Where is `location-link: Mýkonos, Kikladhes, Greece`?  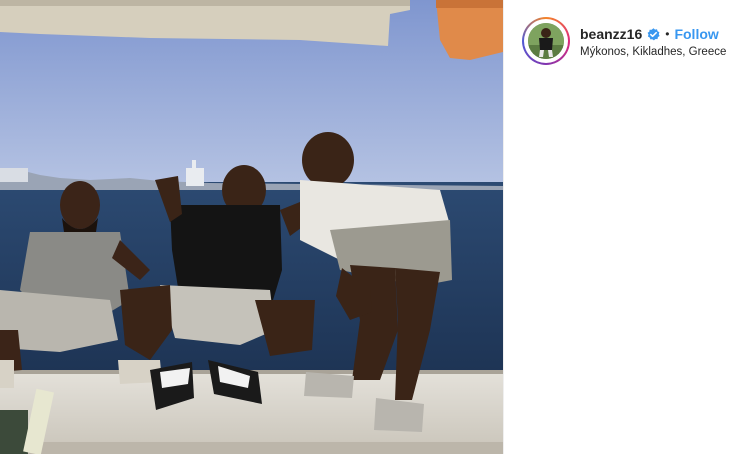
location-link: Mýkonos, Kikladhes, Greece is located at coordinates (653, 52).